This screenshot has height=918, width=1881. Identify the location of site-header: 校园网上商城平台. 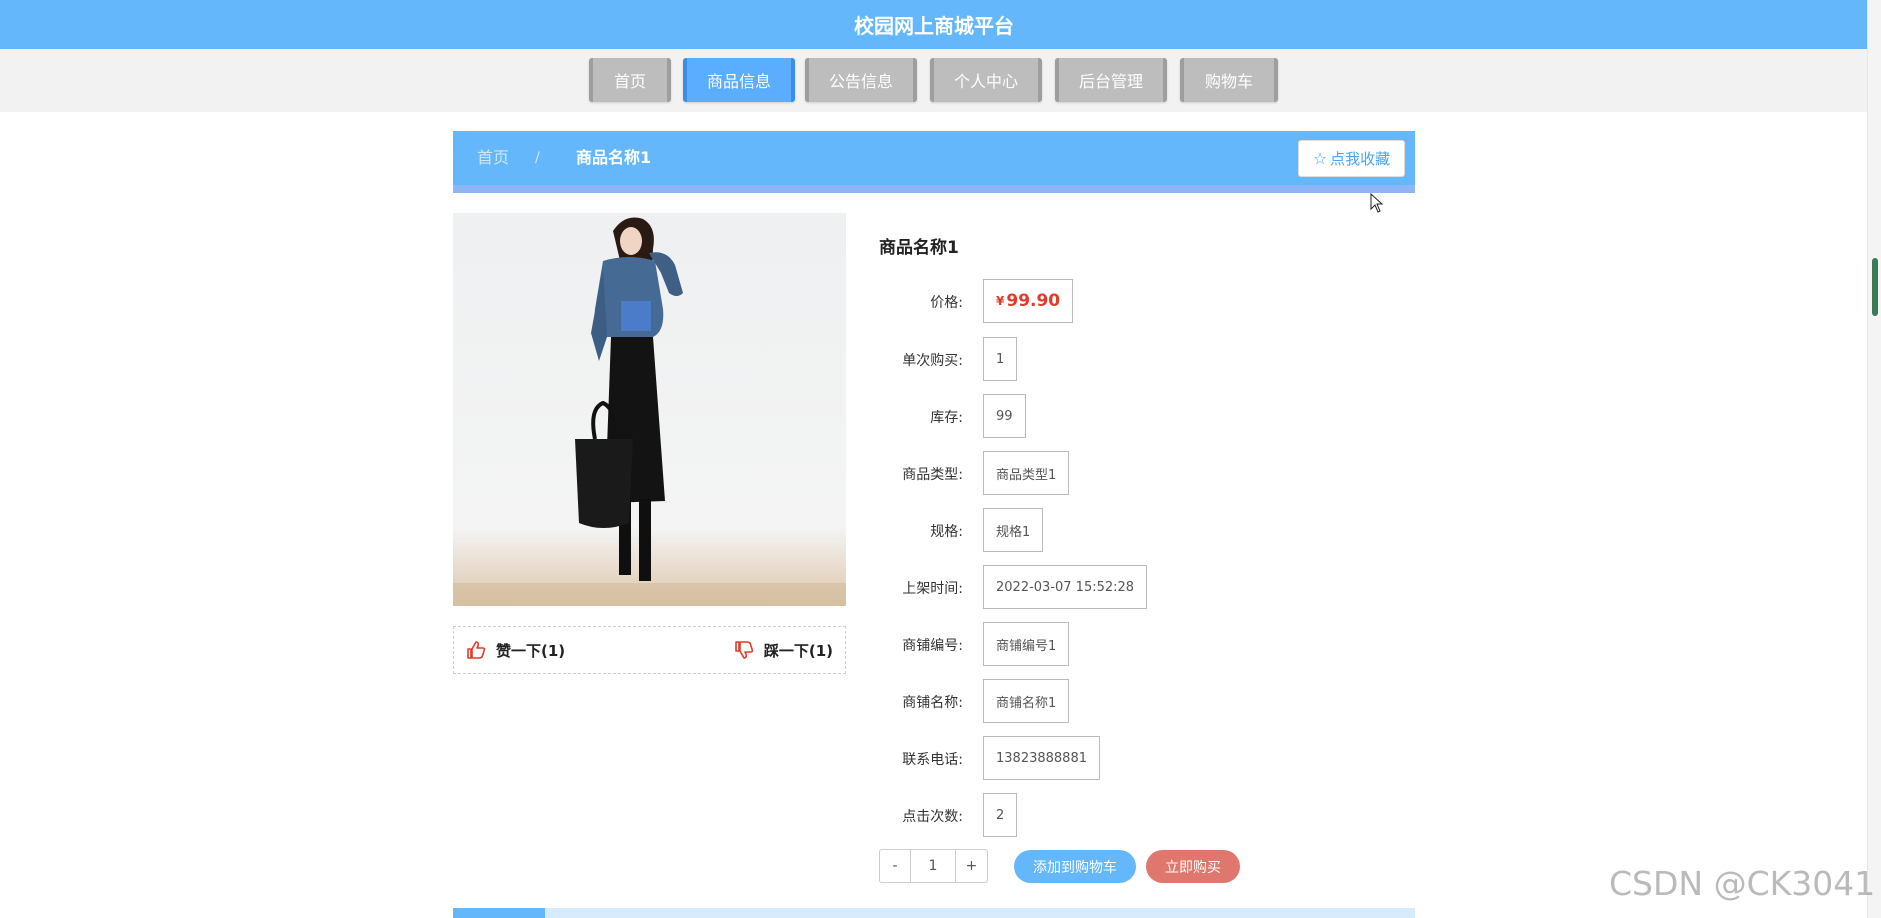
(934, 24).